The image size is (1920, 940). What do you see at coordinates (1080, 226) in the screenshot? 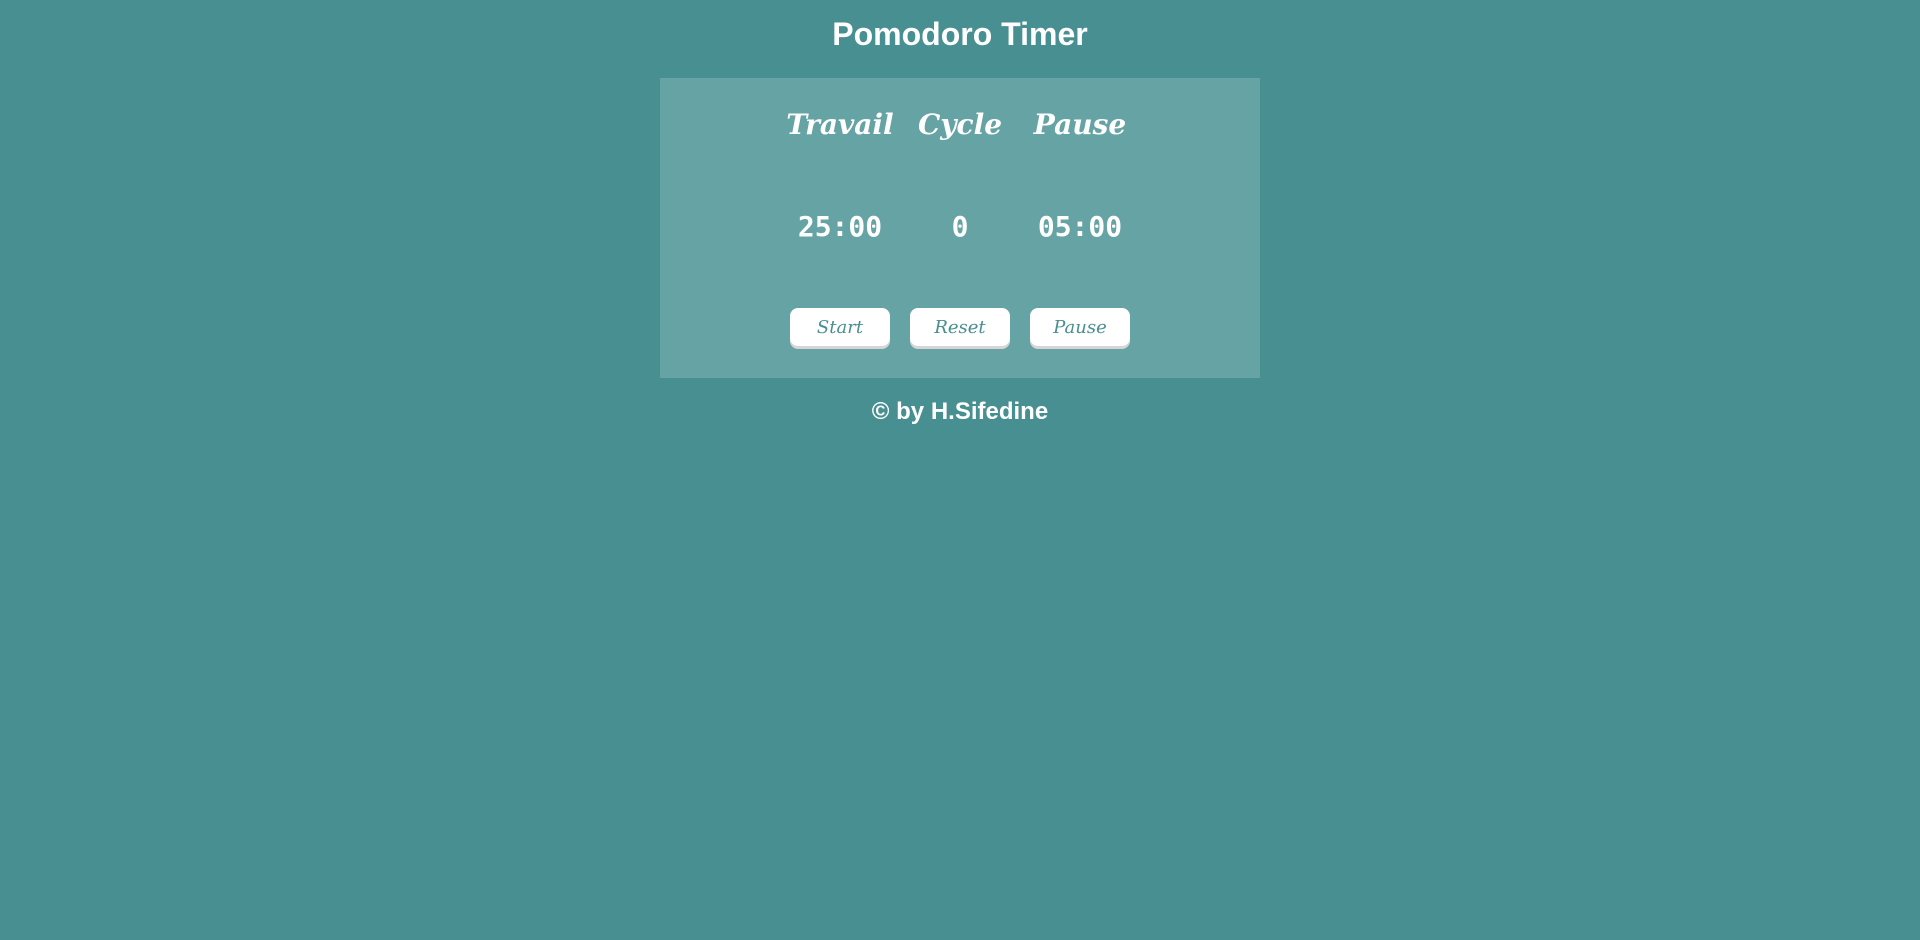
I see `pause-time: 05:00` at bounding box center [1080, 226].